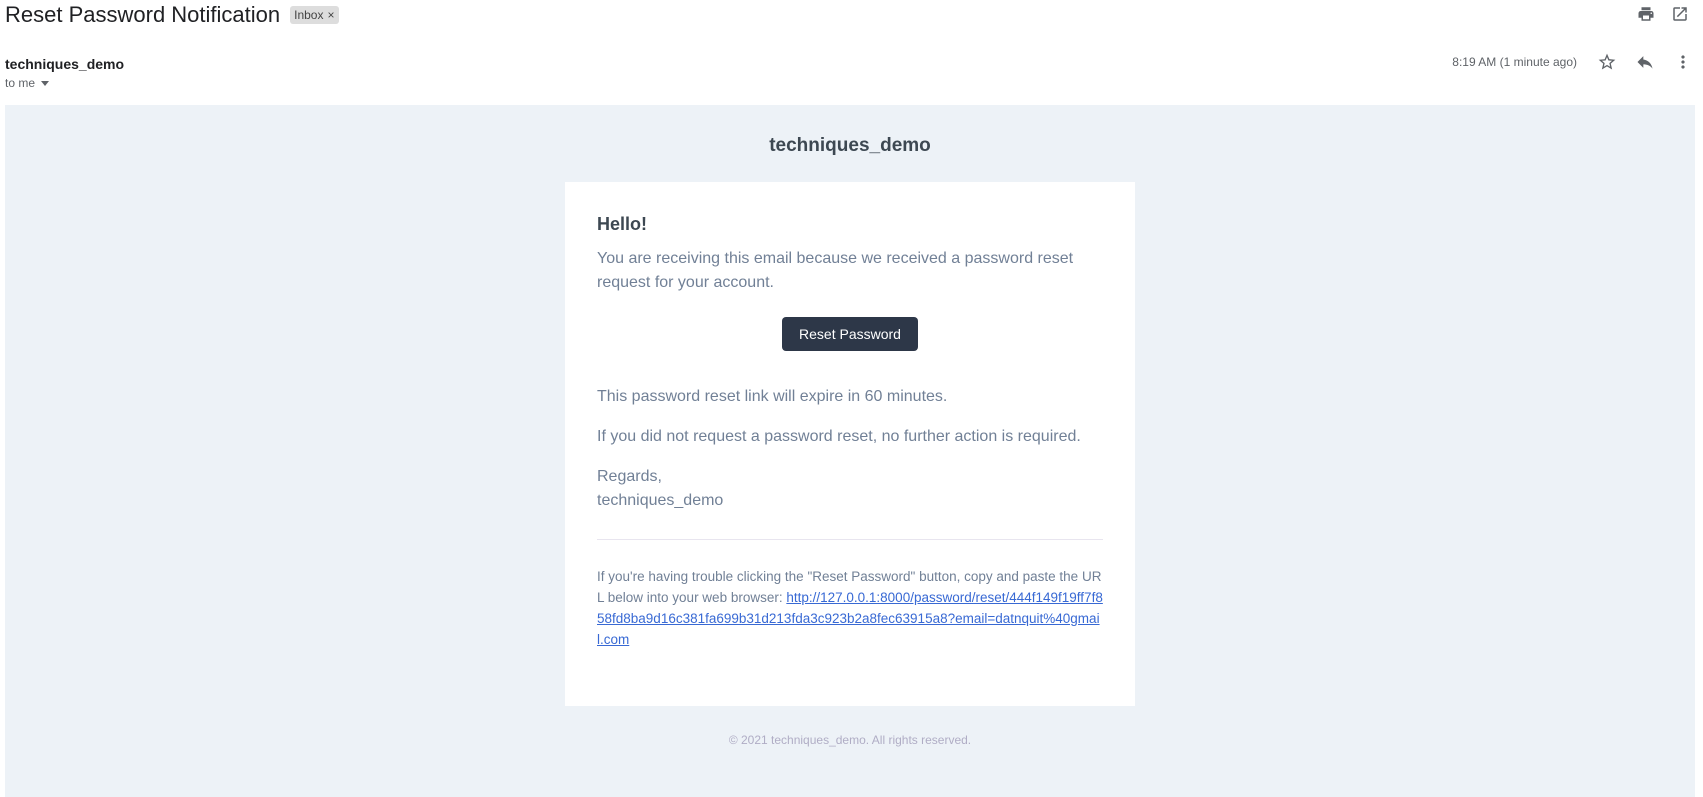  What do you see at coordinates (1645, 62) in the screenshot?
I see `reply-icon` at bounding box center [1645, 62].